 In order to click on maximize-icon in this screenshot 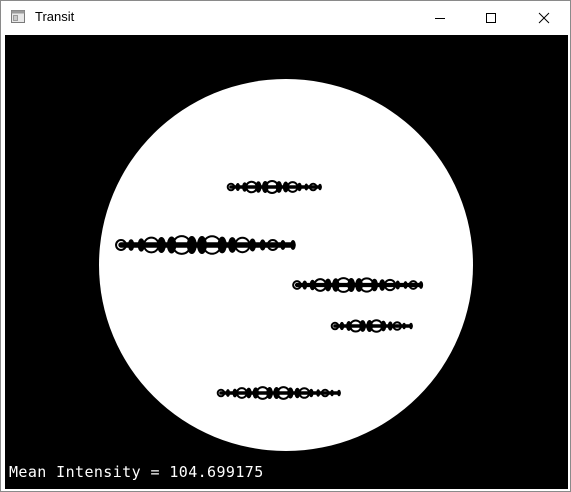, I will do `click(491, 17)`.